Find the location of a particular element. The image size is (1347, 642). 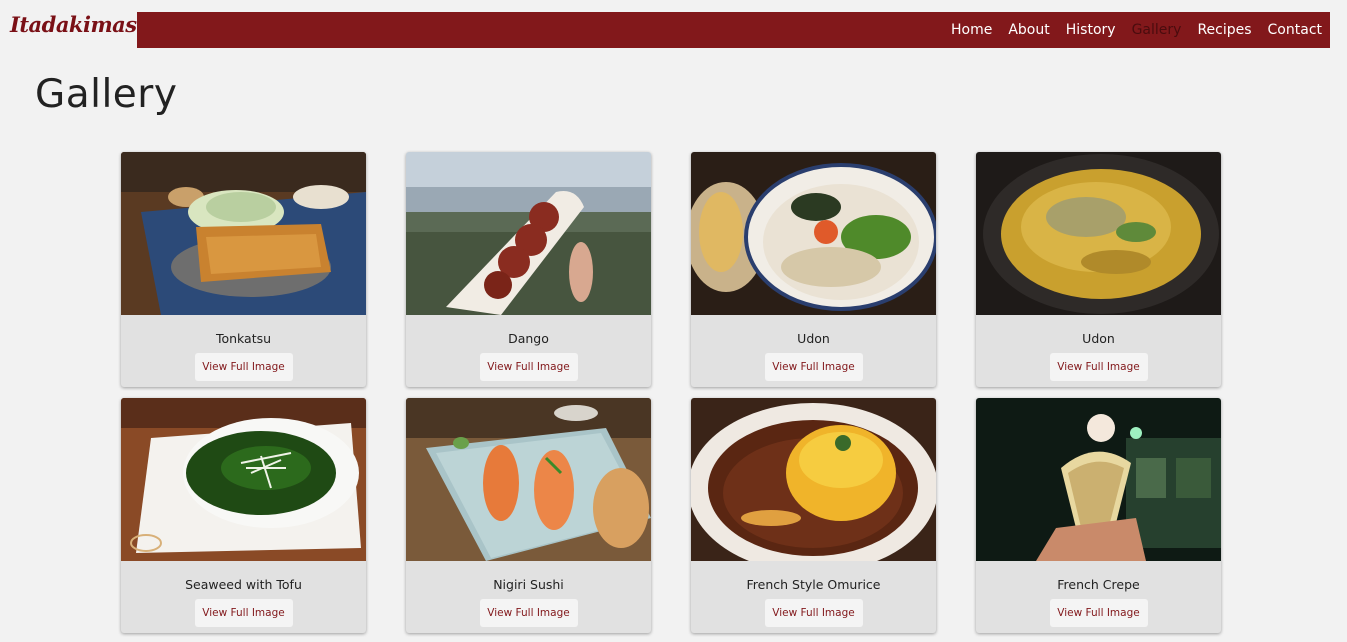

gallery-card: French Style Omurice View Full Image is located at coordinates (813, 515).